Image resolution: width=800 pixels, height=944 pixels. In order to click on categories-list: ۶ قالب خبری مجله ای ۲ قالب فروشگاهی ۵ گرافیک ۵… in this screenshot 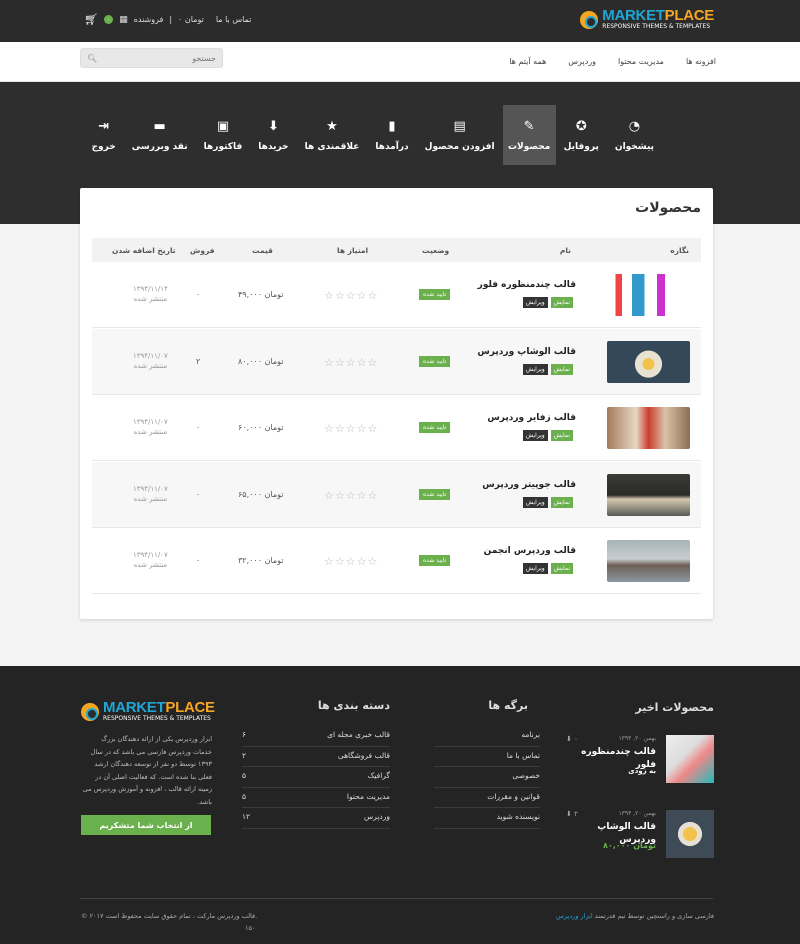, I will do `click(316, 777)`.